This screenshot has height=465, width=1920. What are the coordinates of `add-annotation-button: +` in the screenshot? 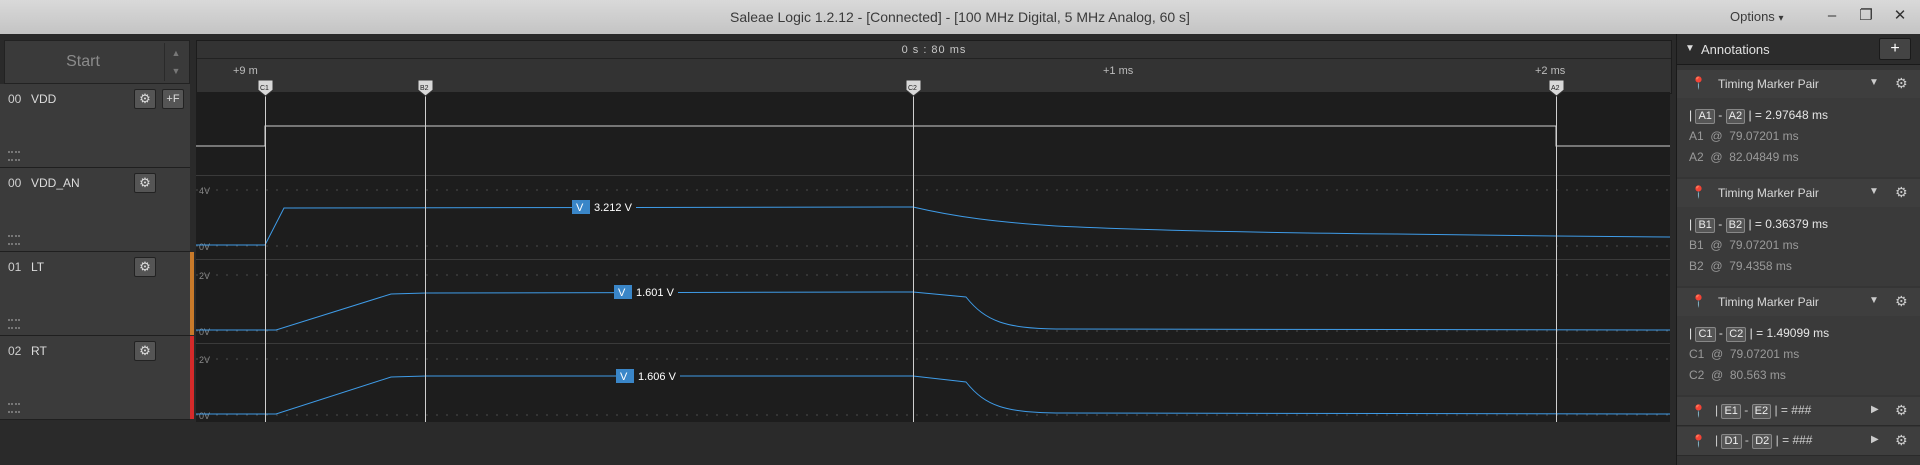 It's located at (1895, 49).